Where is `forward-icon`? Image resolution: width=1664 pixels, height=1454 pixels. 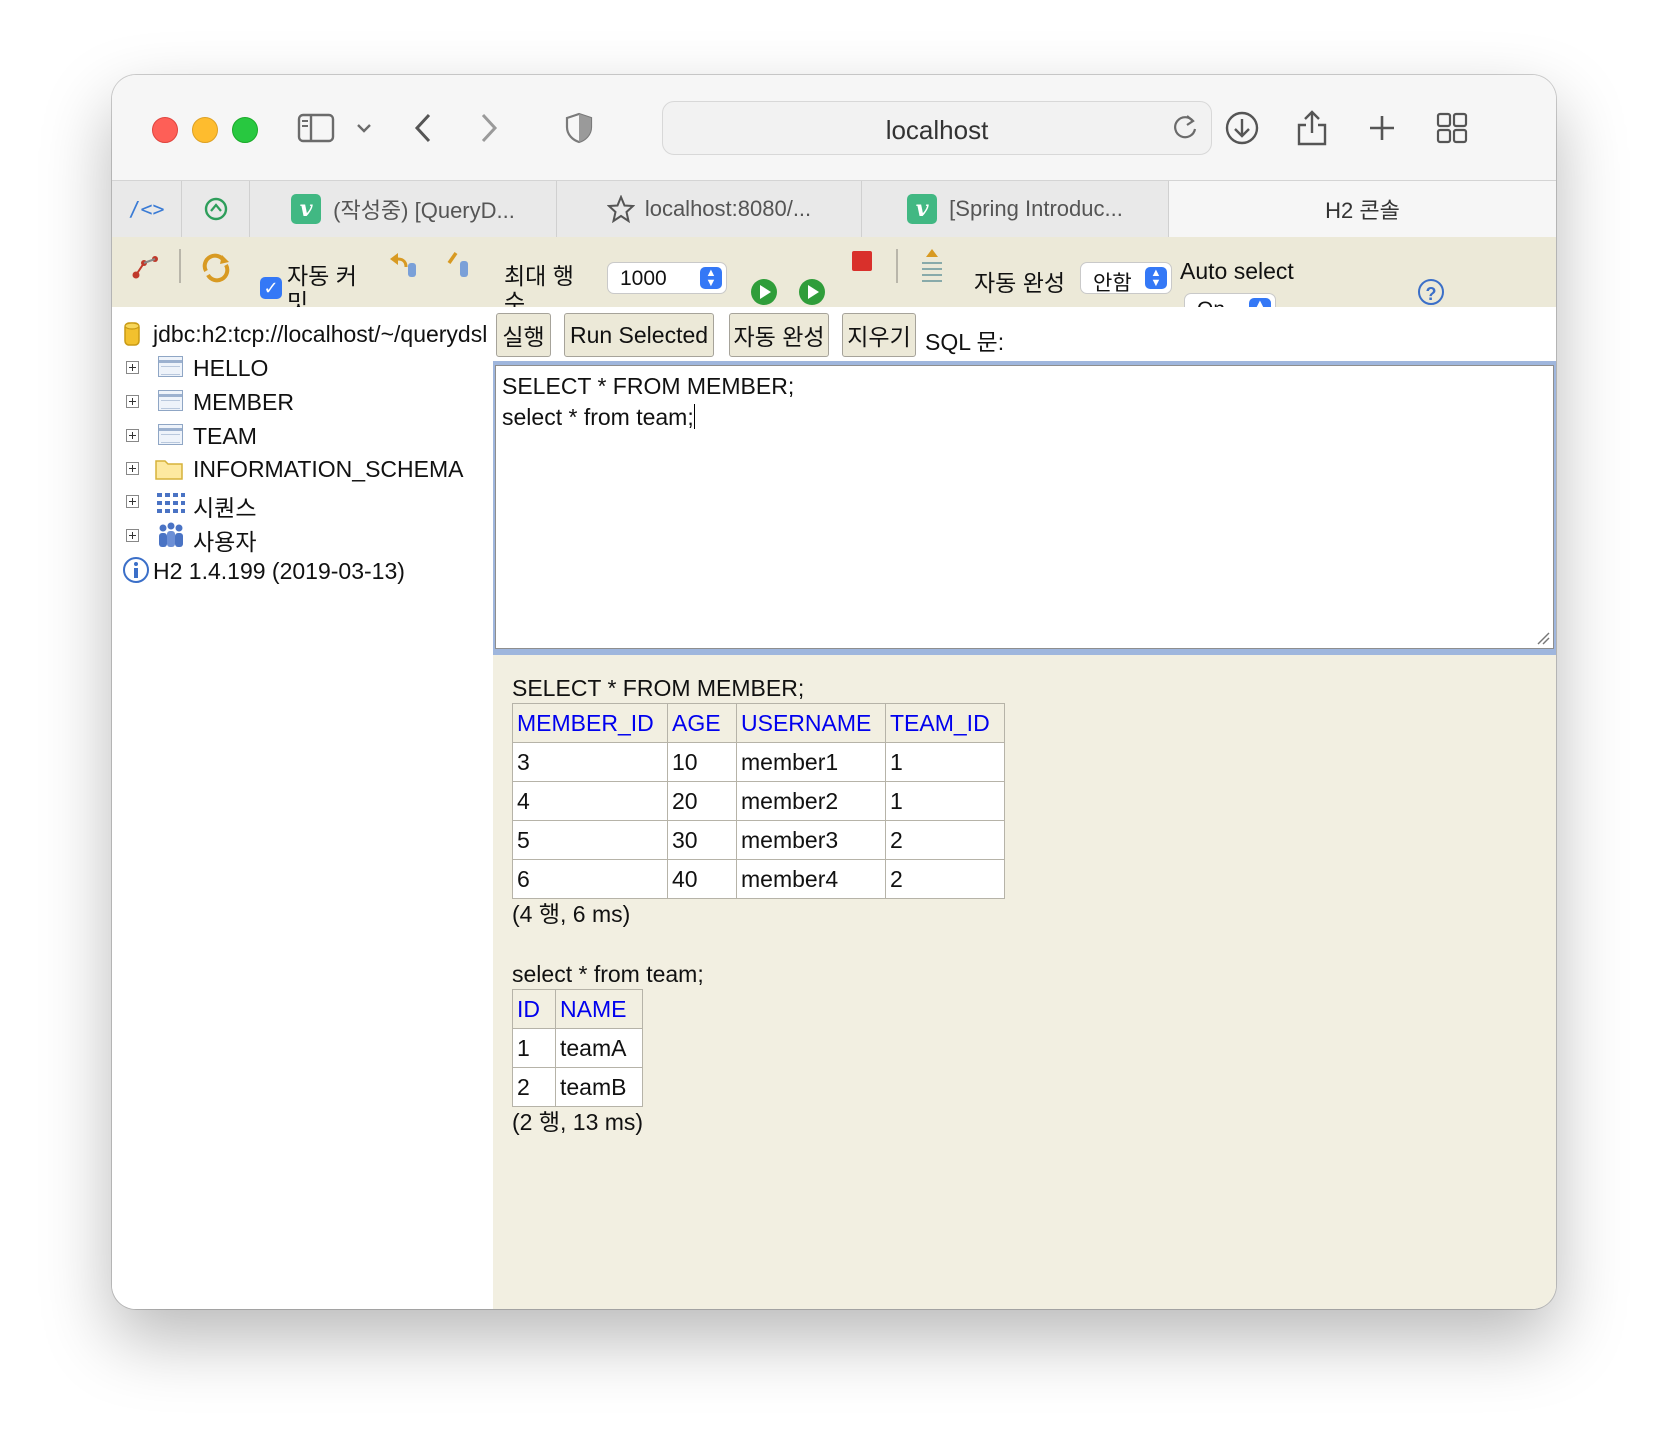
forward-icon is located at coordinates (489, 128).